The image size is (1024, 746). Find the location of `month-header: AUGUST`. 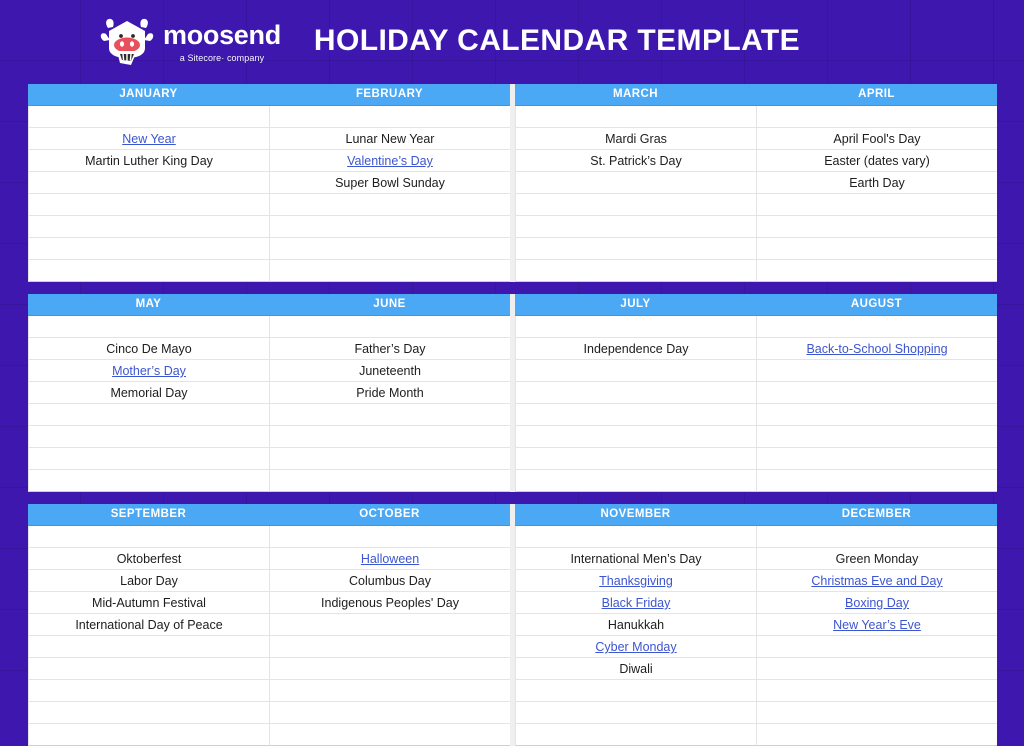

month-header: AUGUST is located at coordinates (876, 305).